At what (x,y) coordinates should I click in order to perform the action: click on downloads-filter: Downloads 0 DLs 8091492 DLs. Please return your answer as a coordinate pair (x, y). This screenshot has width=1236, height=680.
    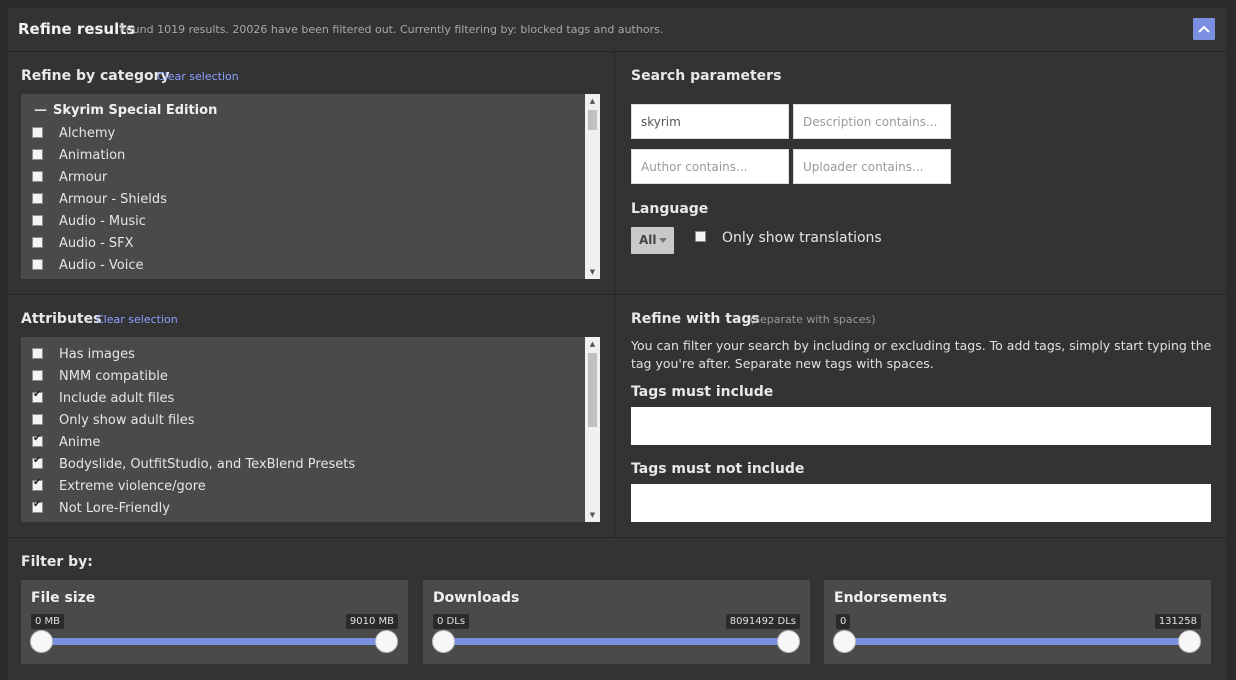
    Looking at the image, I should click on (616, 622).